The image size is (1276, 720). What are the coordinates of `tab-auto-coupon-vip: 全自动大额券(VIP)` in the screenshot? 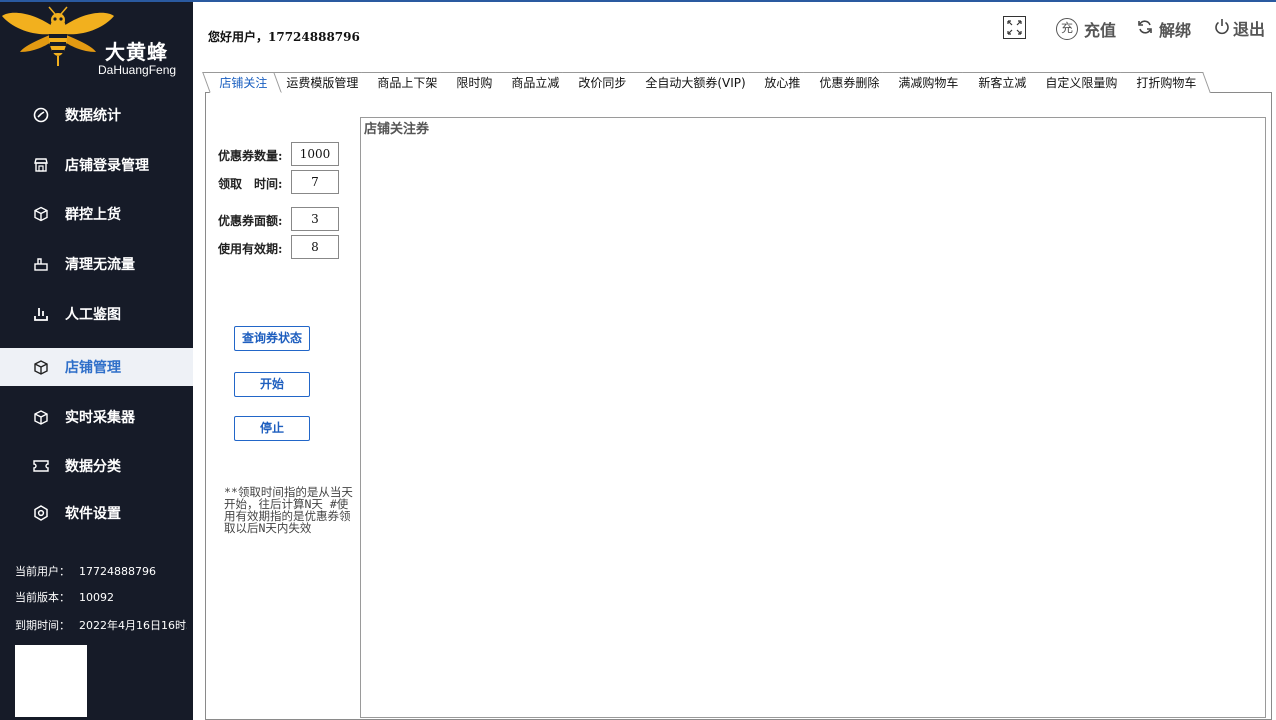 It's located at (695, 82).